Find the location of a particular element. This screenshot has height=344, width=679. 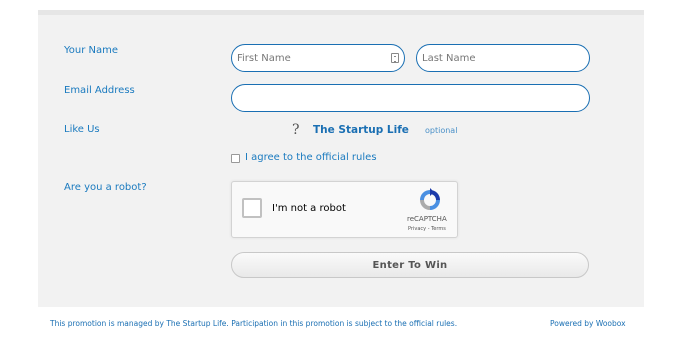

enter-to-win-button: Enter To Win is located at coordinates (410, 265).